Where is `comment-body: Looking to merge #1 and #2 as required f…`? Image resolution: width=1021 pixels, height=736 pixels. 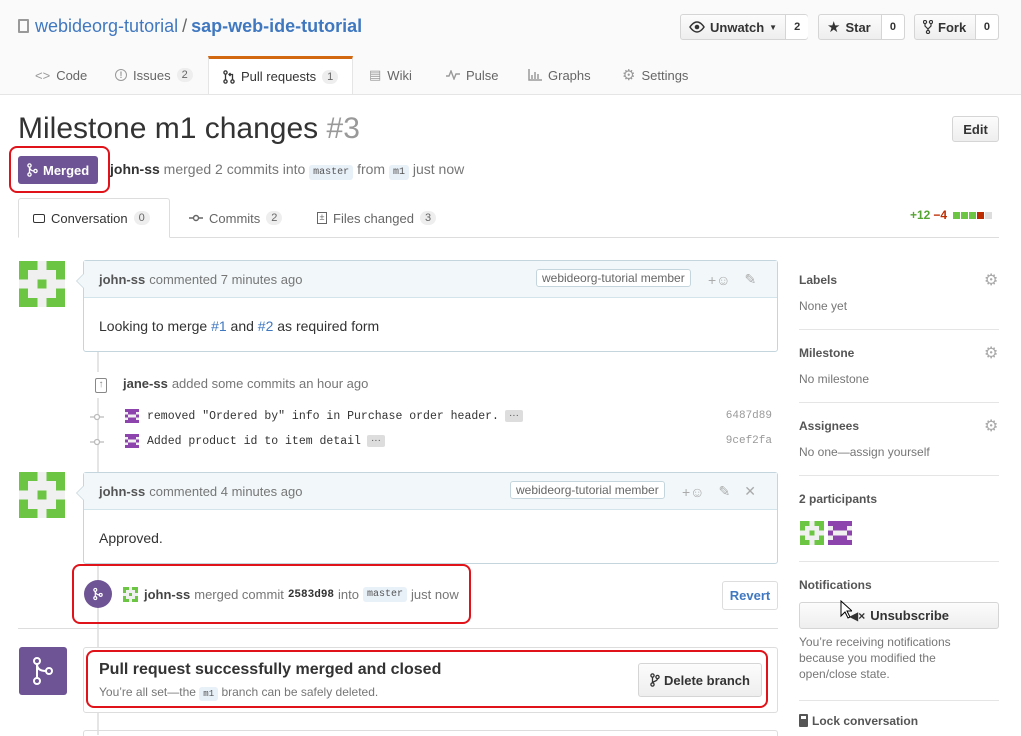
comment-body: Looking to merge #1 and #2 as required f… is located at coordinates (430, 325).